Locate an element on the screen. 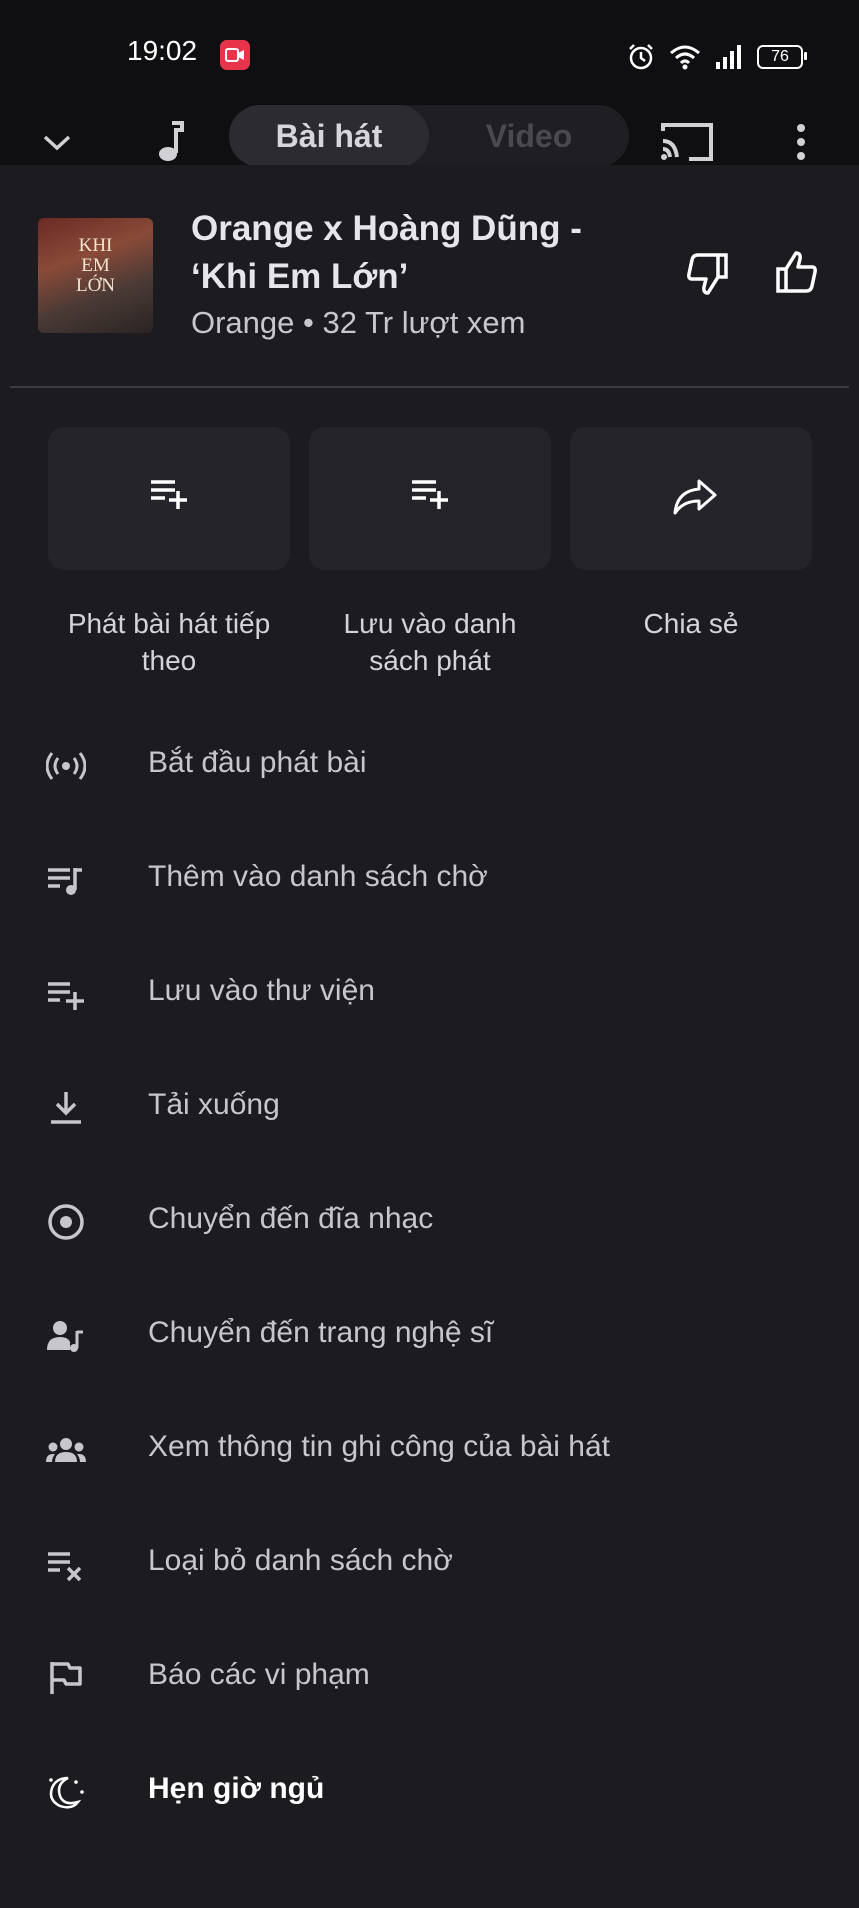 This screenshot has height=1908, width=859. play-next-label: Phát bài hát tiếp theo is located at coordinates (169, 642).